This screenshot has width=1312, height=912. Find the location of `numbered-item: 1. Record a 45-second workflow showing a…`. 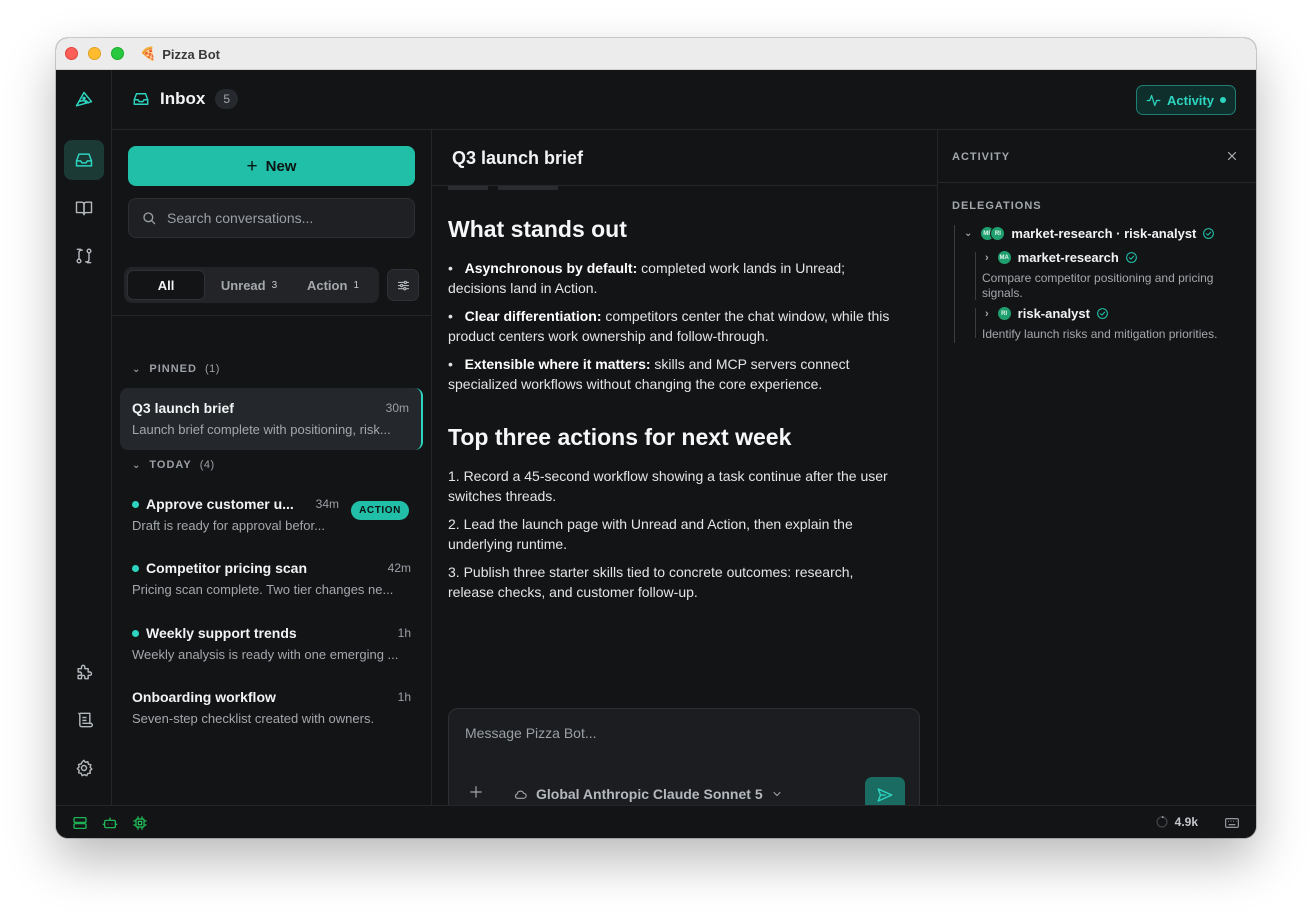

numbered-item: 1. Record a 45-second workflow showing a… is located at coordinates (668, 486).